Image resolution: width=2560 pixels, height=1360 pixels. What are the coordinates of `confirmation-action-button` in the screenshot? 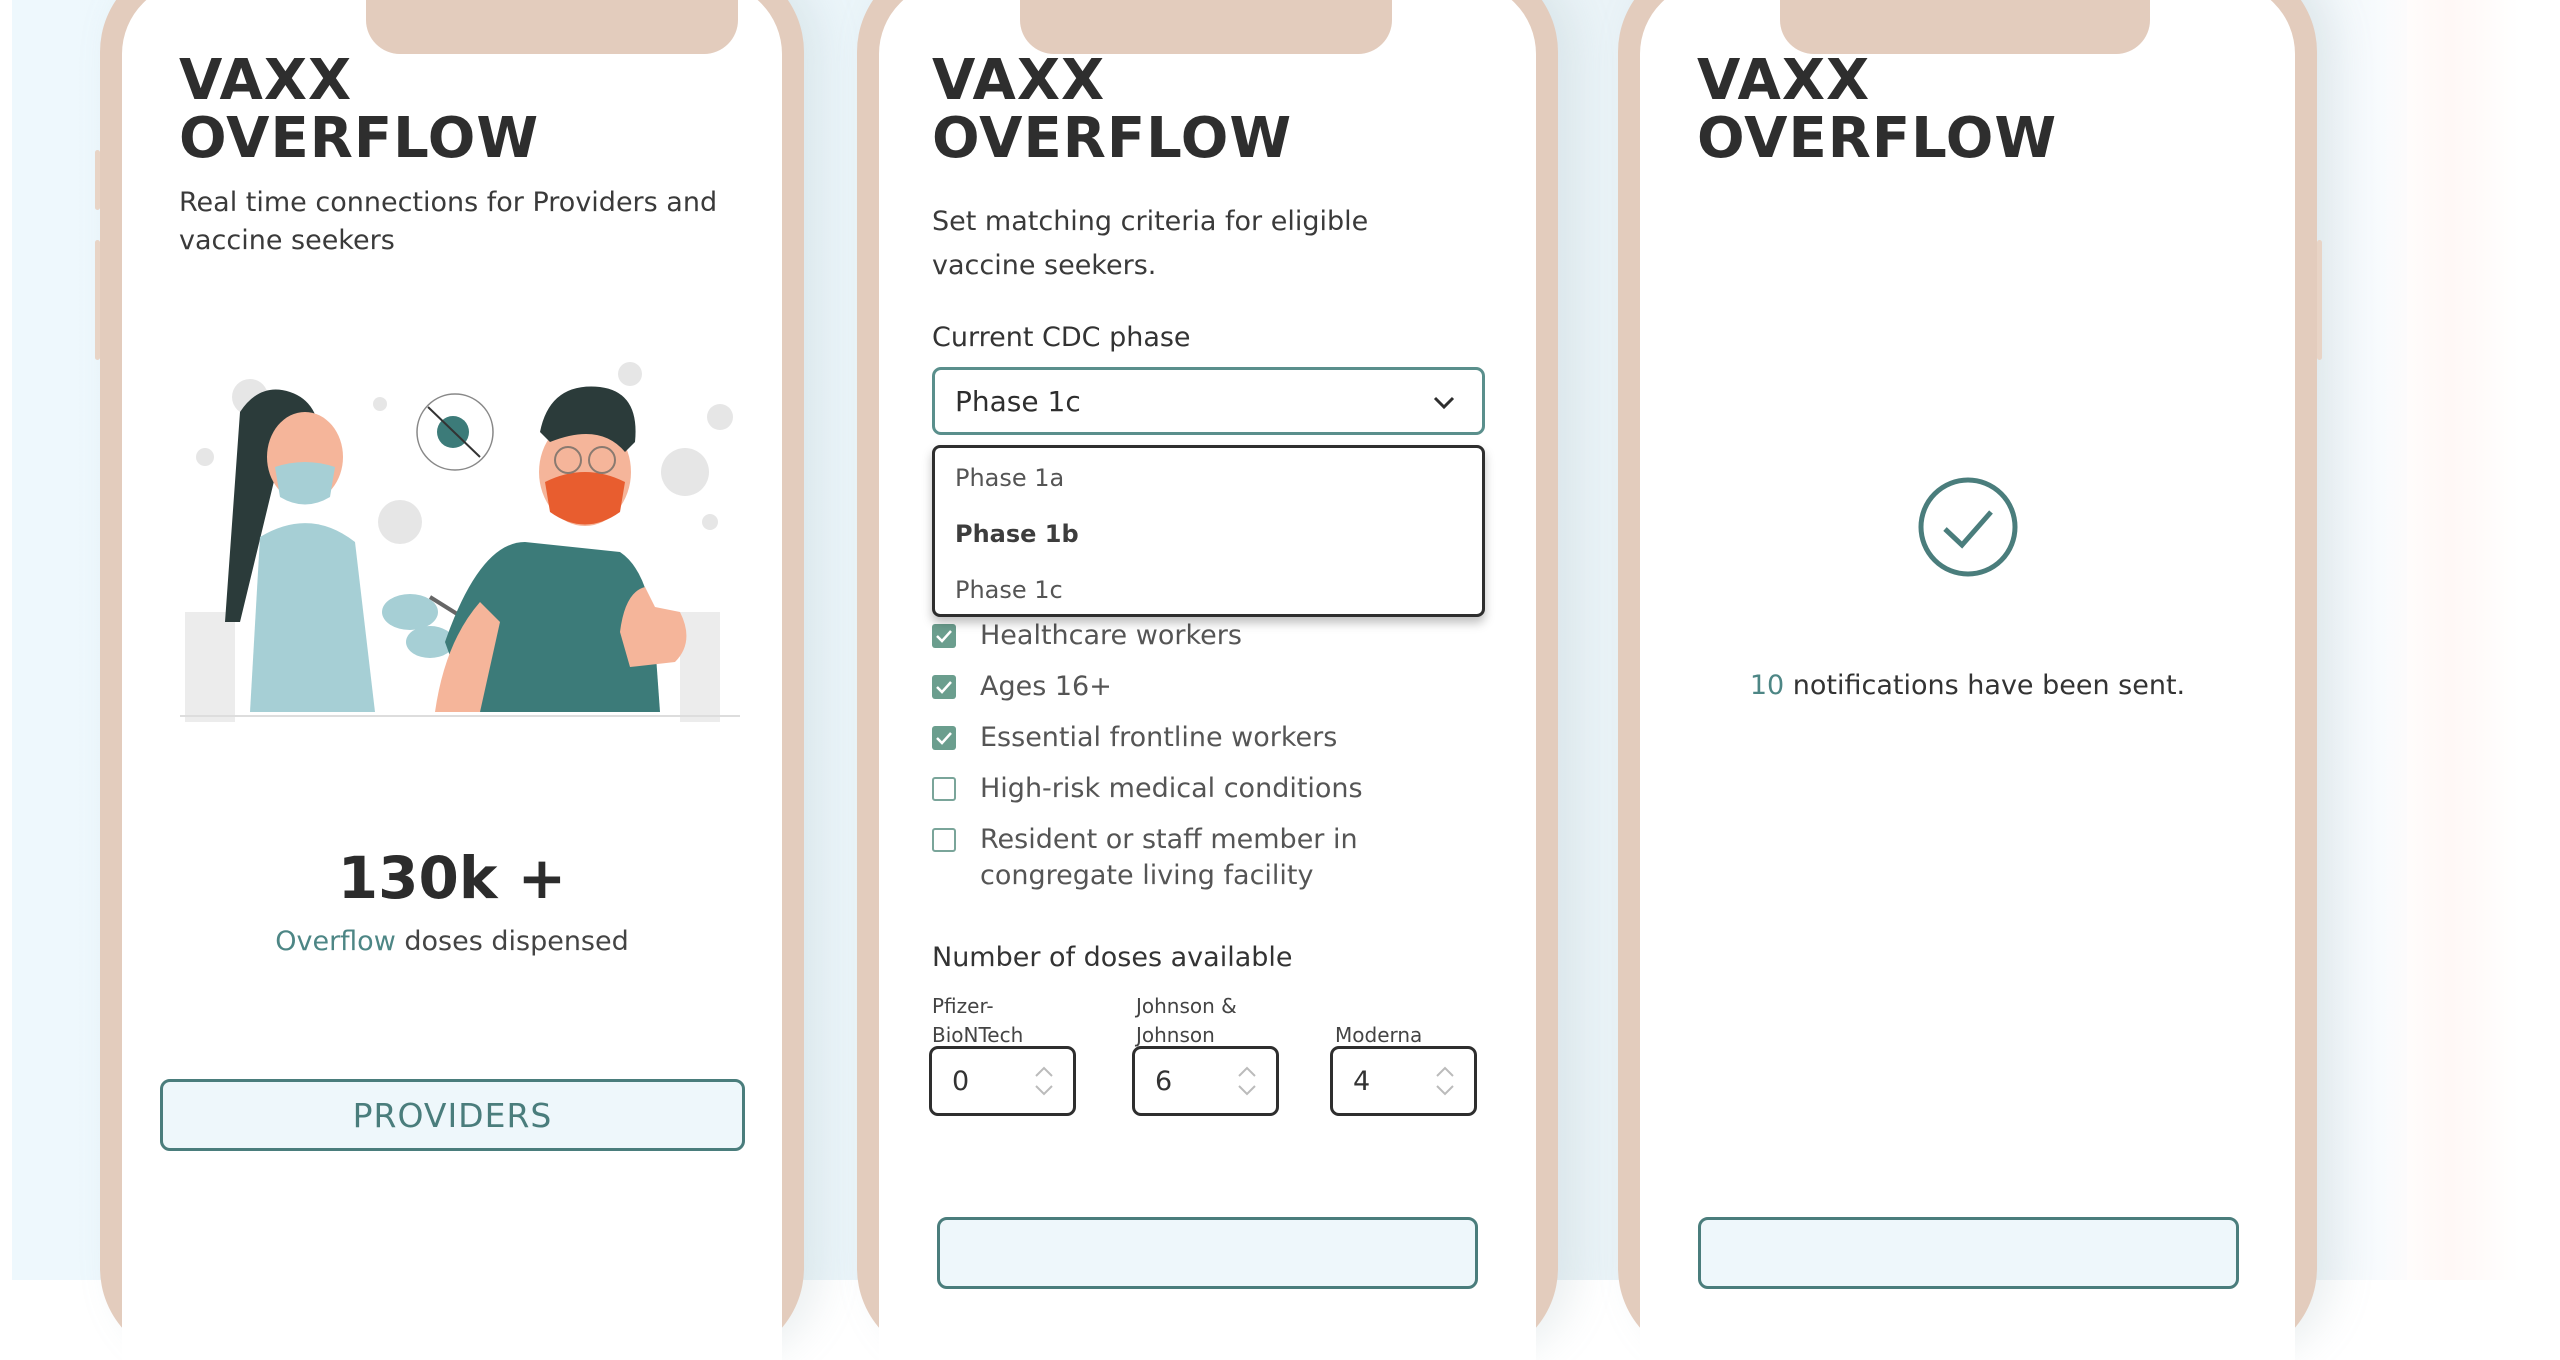 It's located at (1968, 1253).